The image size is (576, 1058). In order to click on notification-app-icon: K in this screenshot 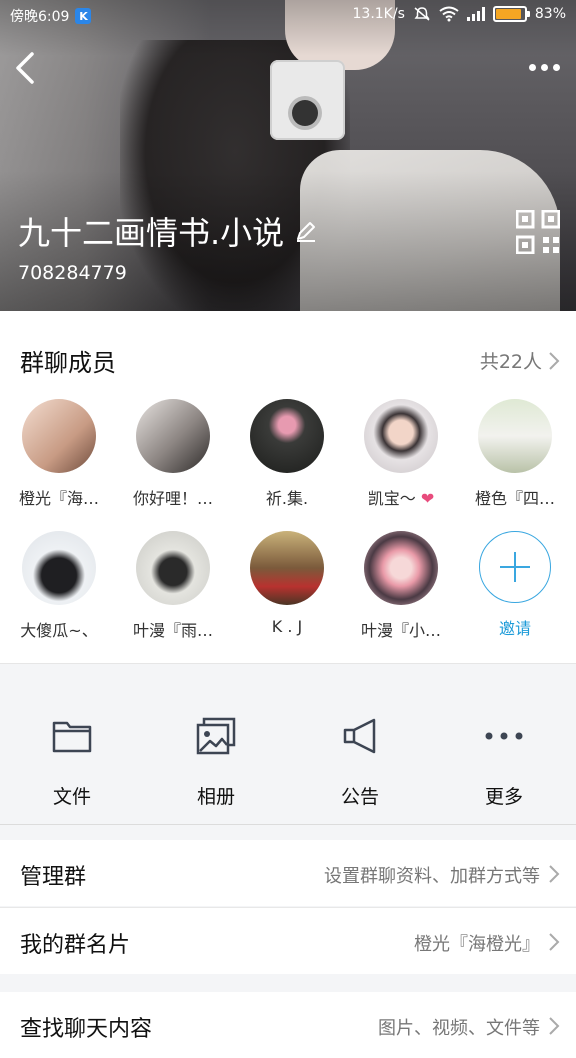, I will do `click(83, 16)`.